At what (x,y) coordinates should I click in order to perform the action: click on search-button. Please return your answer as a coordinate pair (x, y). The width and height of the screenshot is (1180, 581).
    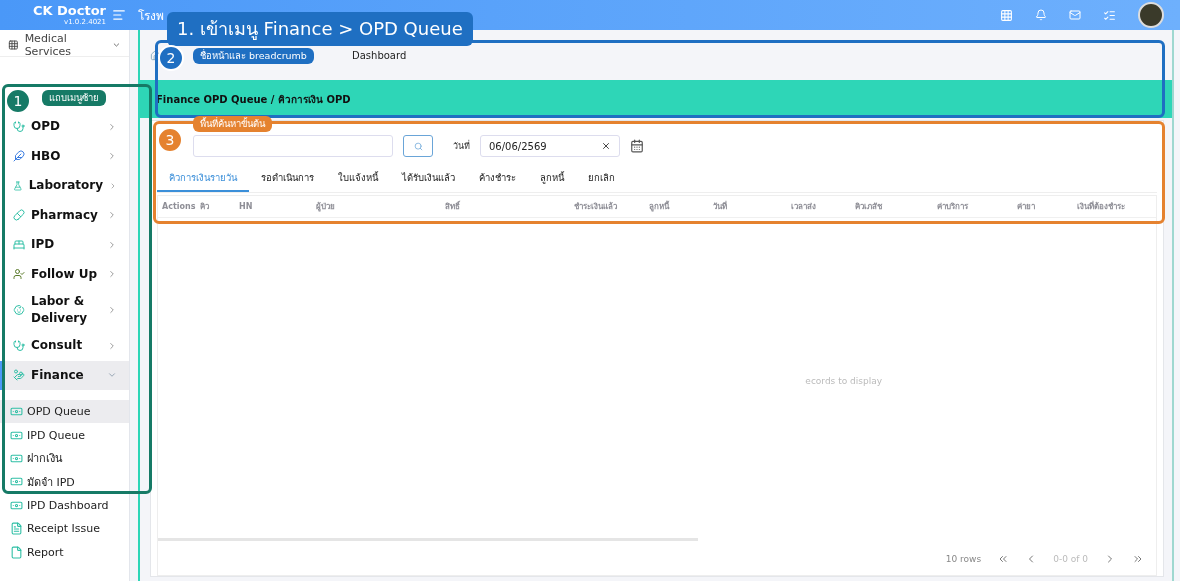
    Looking at the image, I should click on (418, 146).